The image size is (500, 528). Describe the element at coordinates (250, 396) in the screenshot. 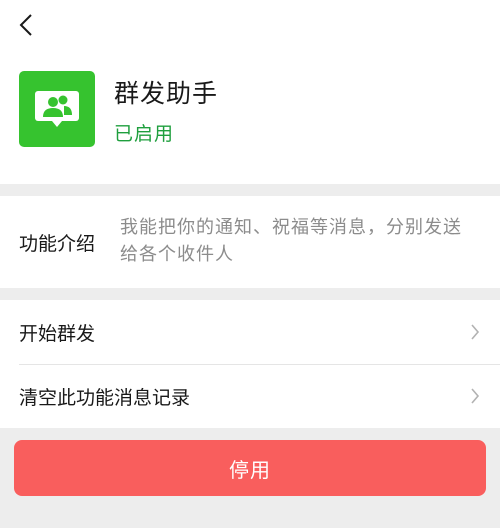

I see `clear-history-item: 清空此功能消息记录` at that location.